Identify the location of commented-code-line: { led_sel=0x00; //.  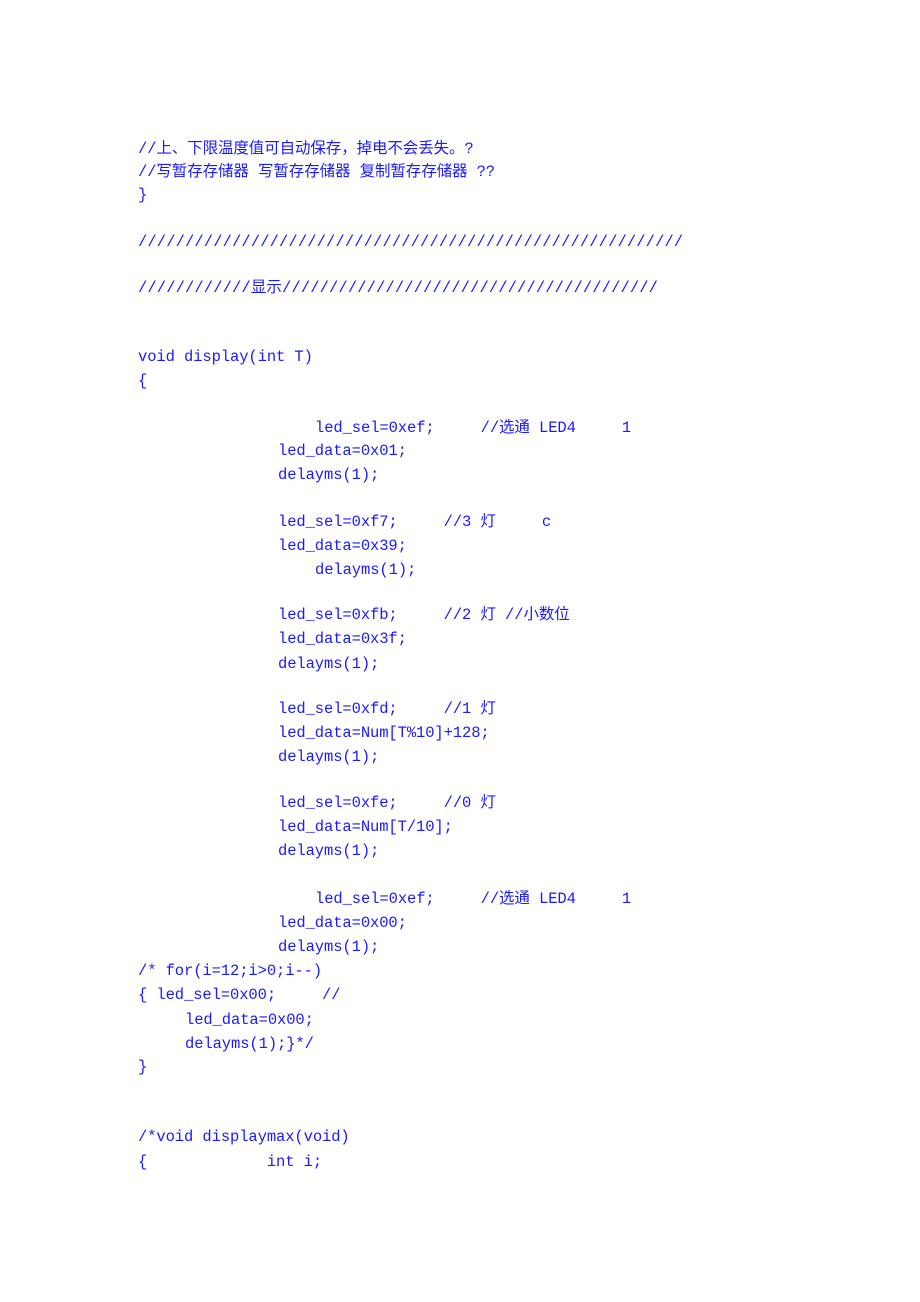
(239, 995).